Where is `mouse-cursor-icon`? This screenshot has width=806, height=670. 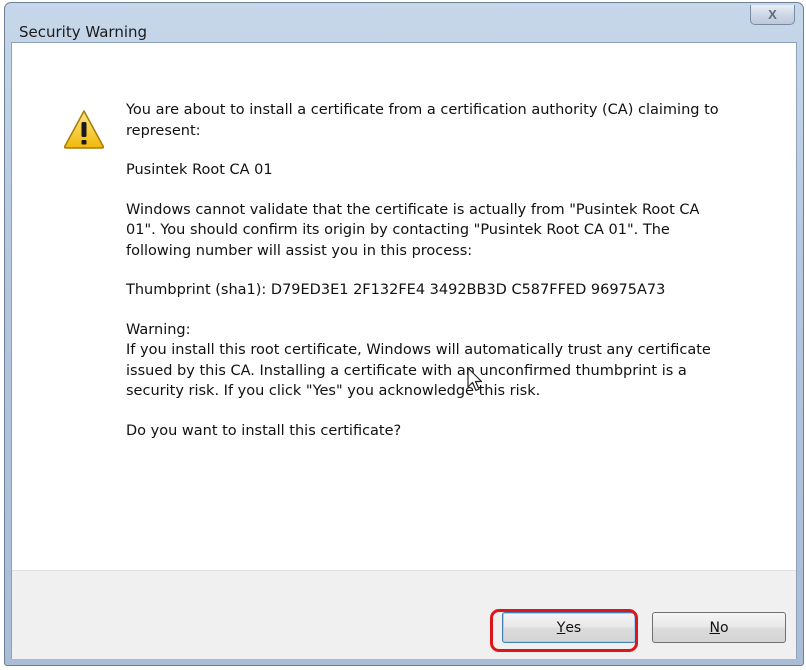 mouse-cursor-icon is located at coordinates (475, 379).